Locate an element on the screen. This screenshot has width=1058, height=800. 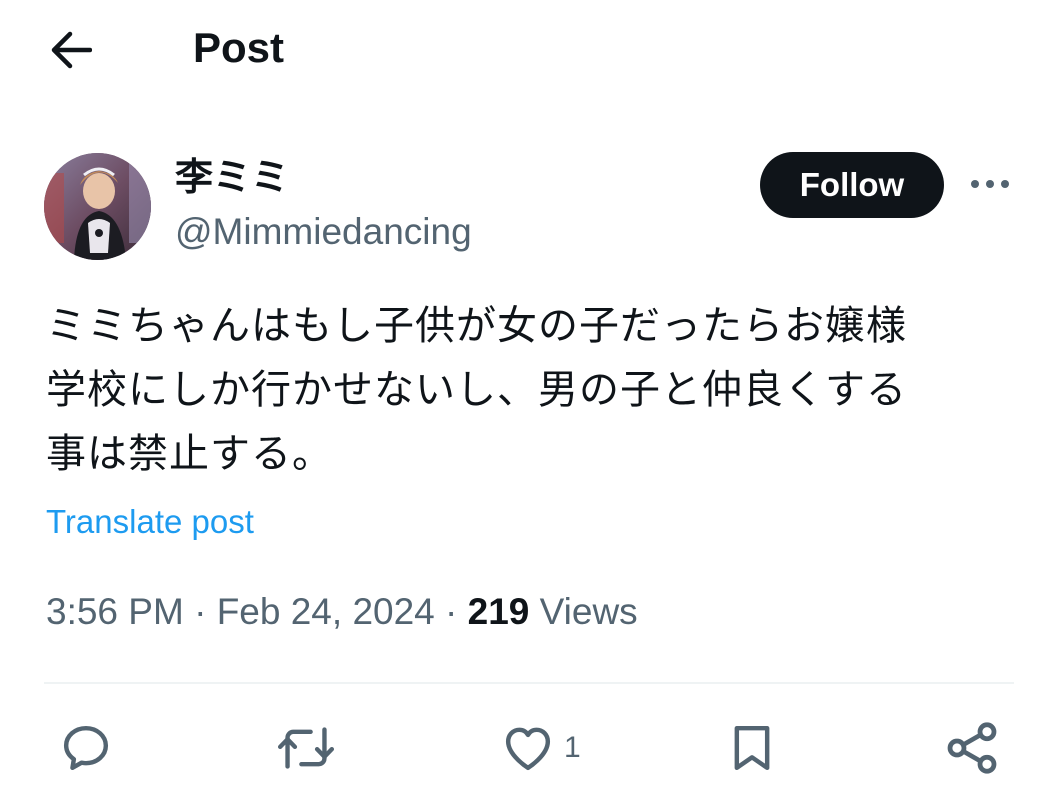
divider is located at coordinates (529, 683).